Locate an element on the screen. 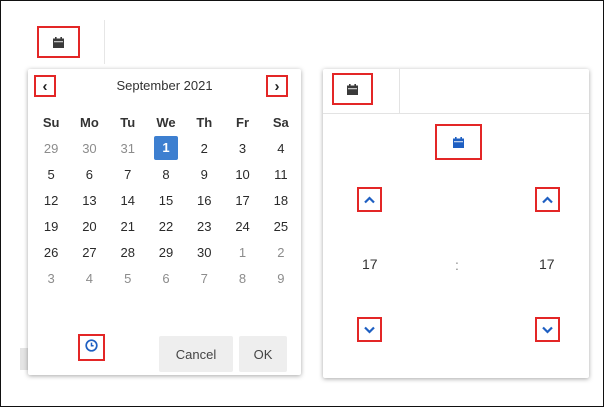 The width and height of the screenshot is (604, 407). weekday-header-row: Su Mo Tu We Th Fr Sa is located at coordinates (166, 122).